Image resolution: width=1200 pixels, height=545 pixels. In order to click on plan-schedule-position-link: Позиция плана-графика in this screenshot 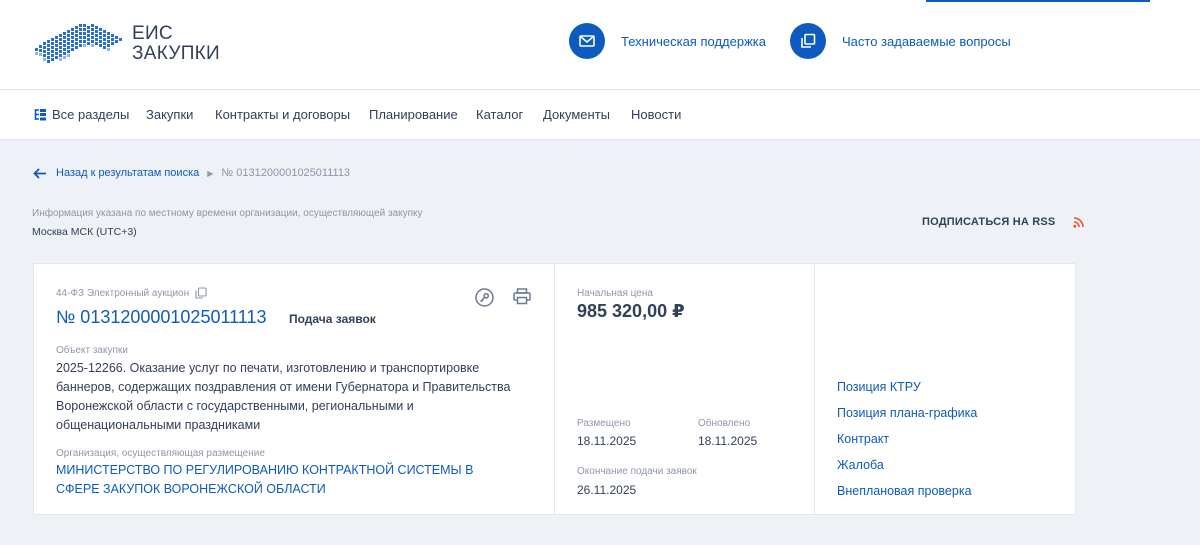, I will do `click(907, 413)`.